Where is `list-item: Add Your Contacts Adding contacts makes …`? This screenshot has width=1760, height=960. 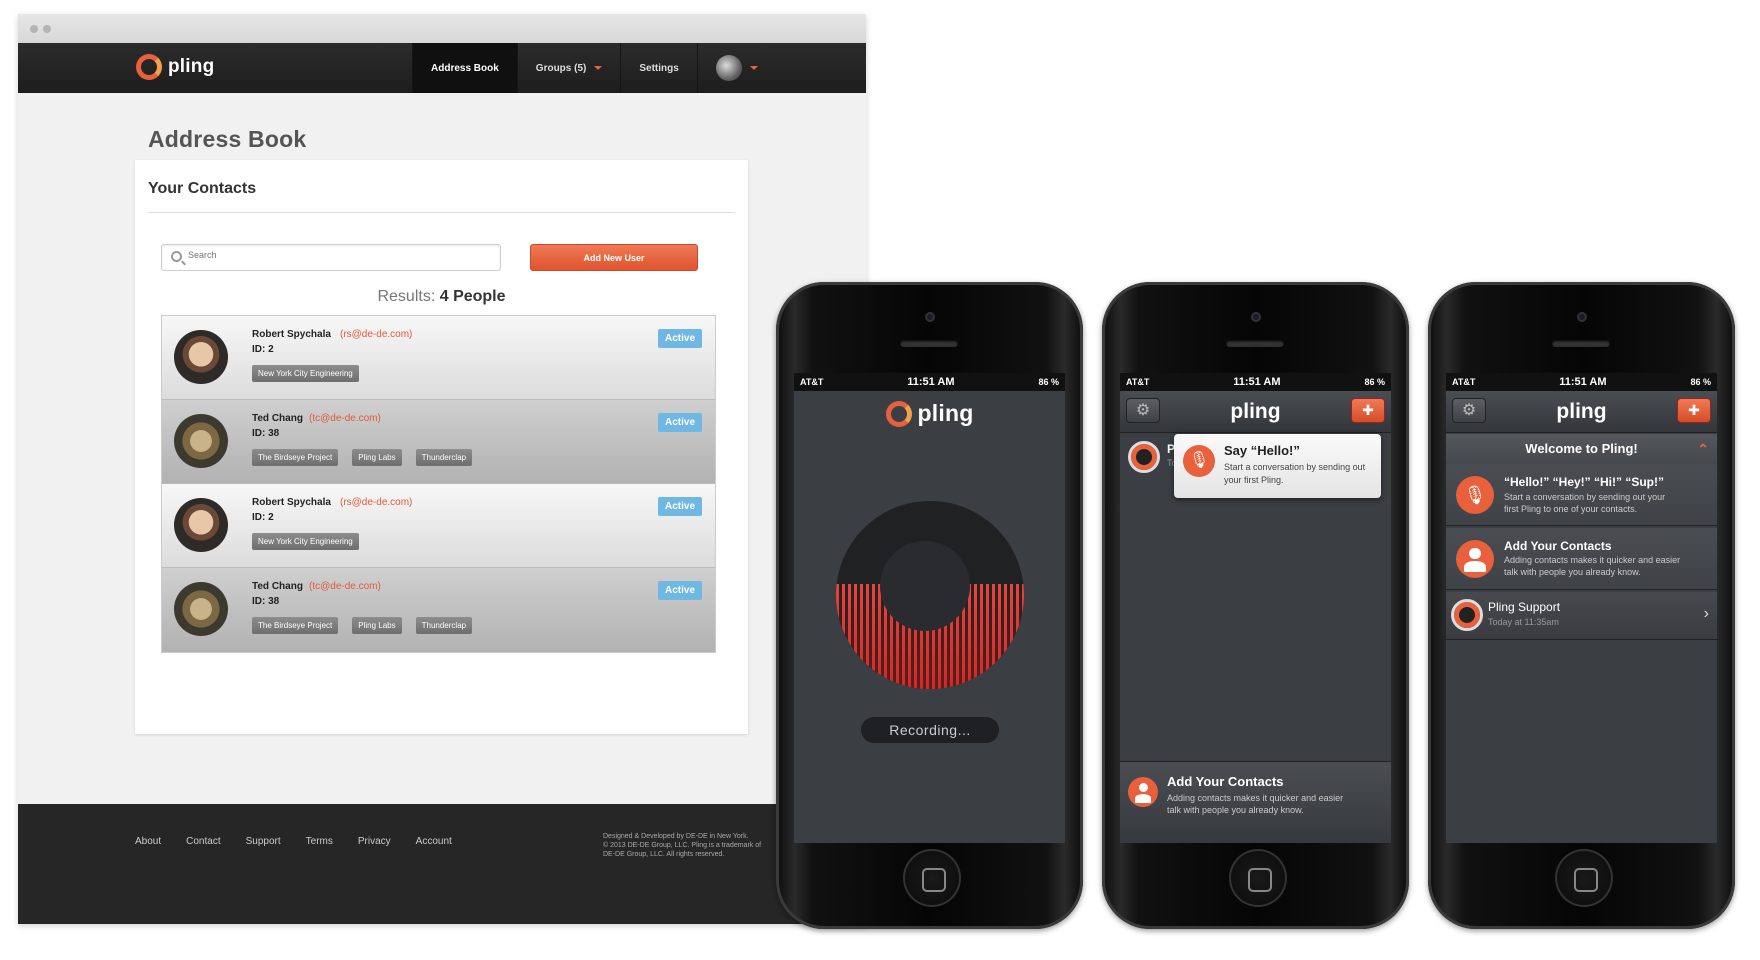 list-item: Add Your Contacts Adding contacts makes … is located at coordinates (1581, 559).